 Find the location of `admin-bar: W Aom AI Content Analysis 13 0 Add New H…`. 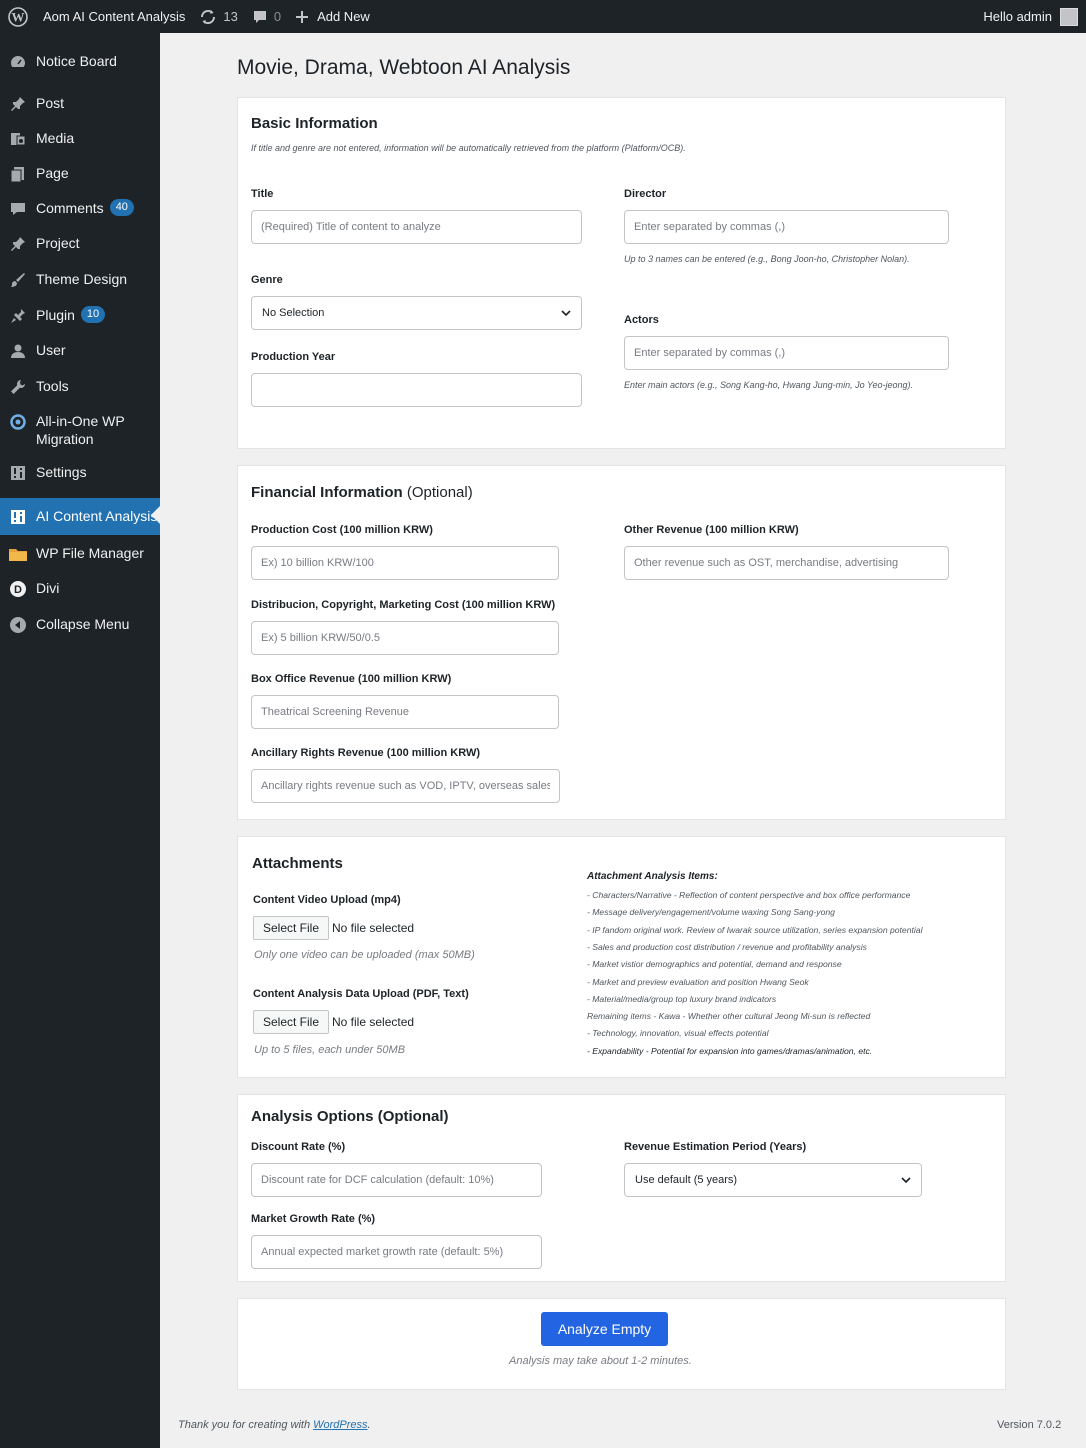

admin-bar: W Aom AI Content Analysis 13 0 Add New H… is located at coordinates (543, 16).